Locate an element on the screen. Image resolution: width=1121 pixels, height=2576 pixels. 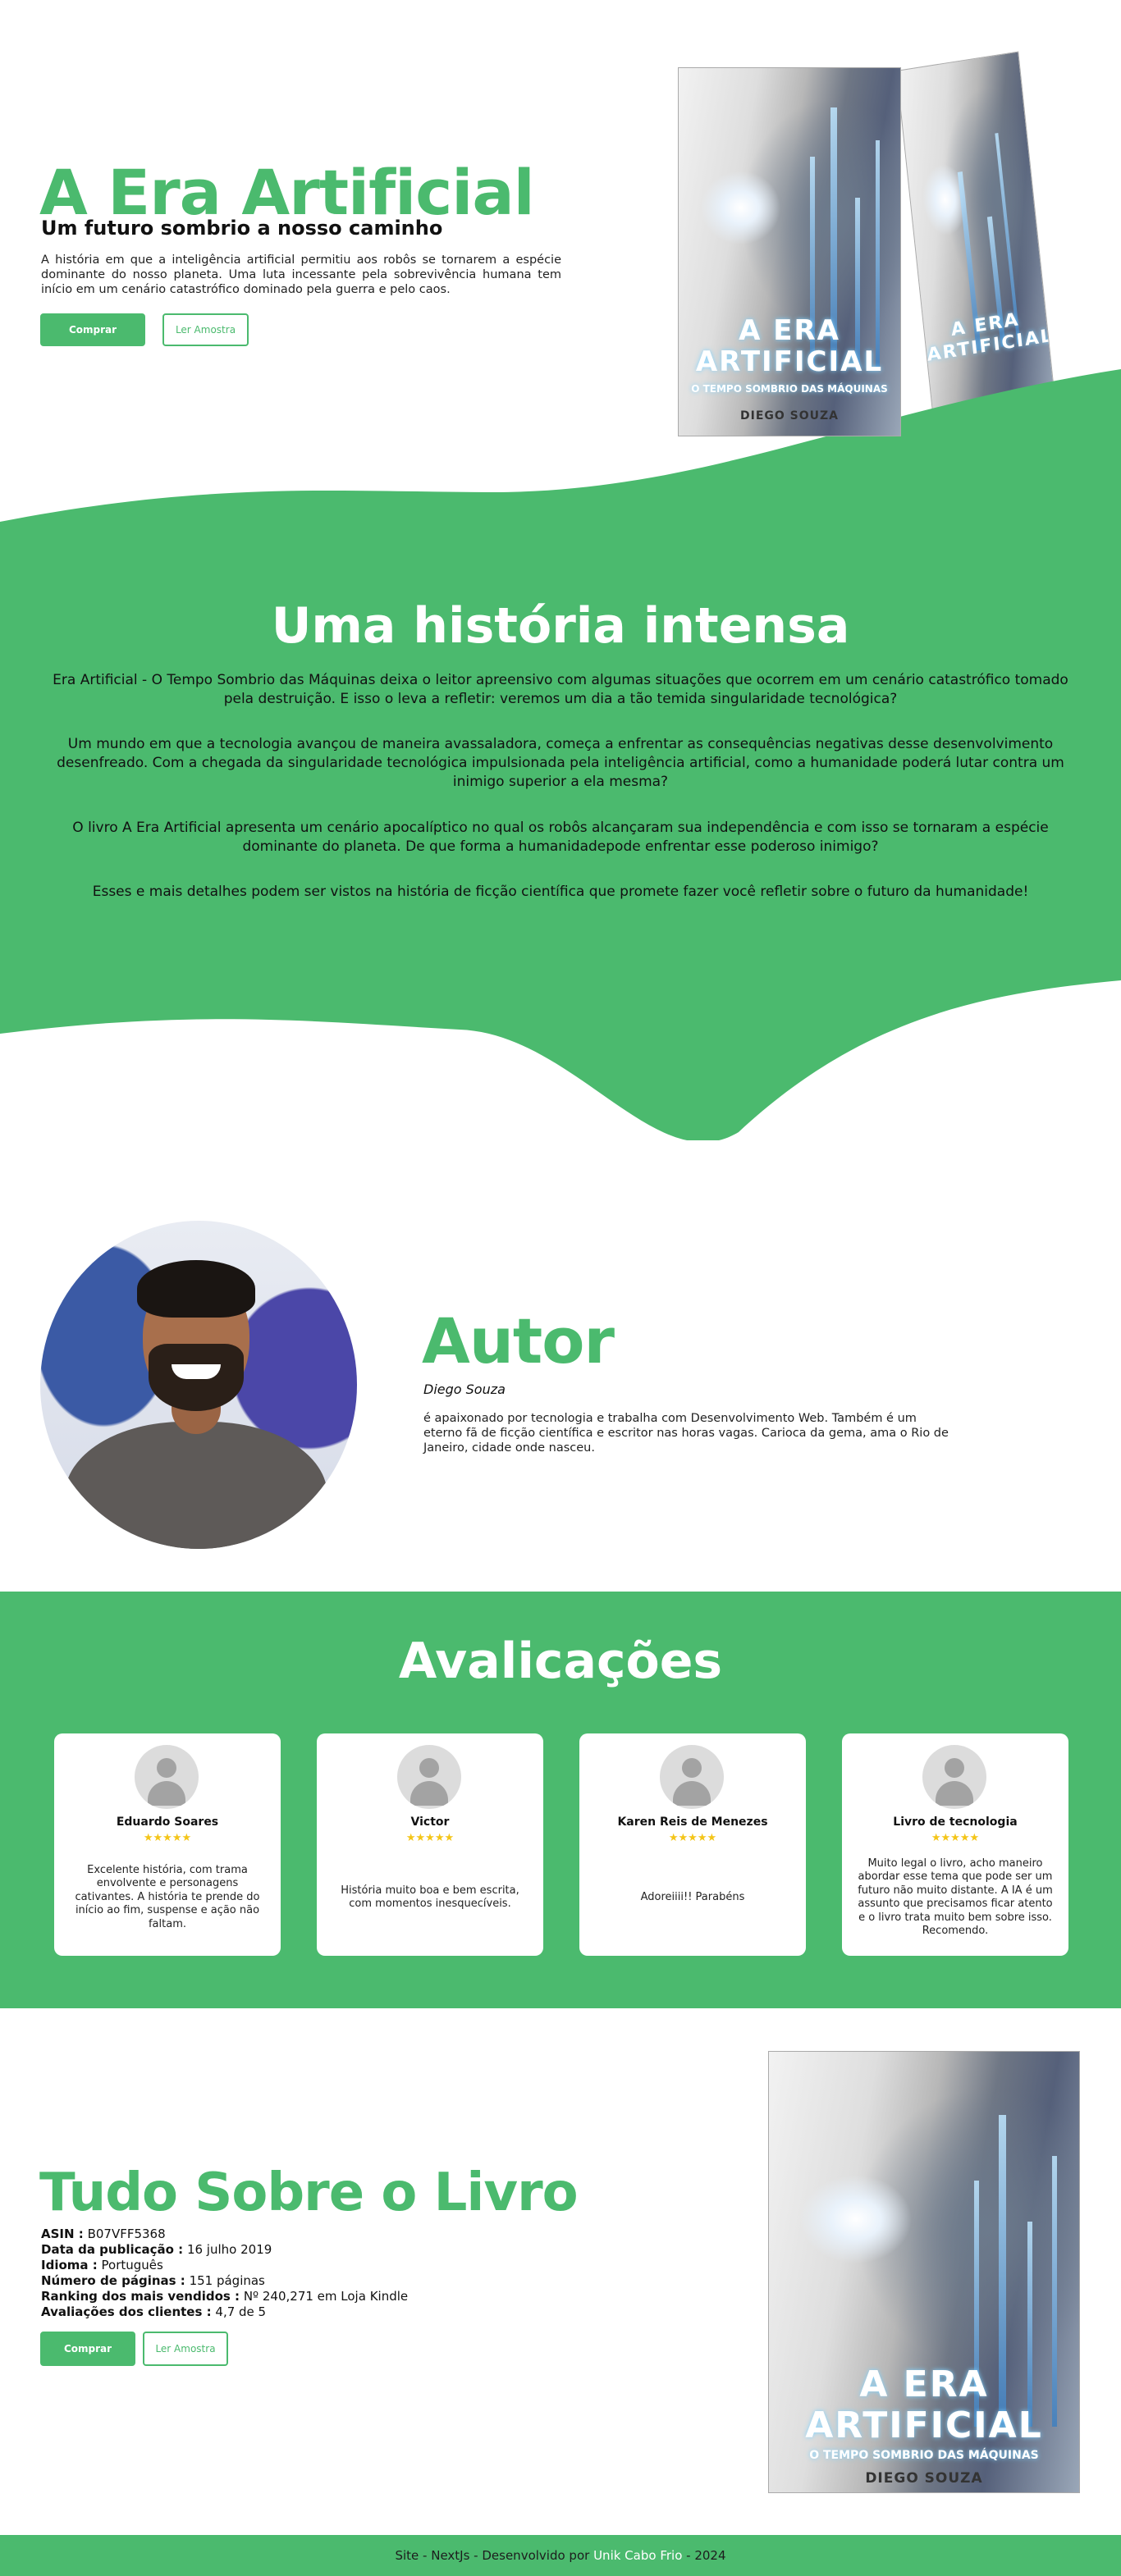
detail-label: Avaliações dos clientes : is located at coordinates (126, 2311).